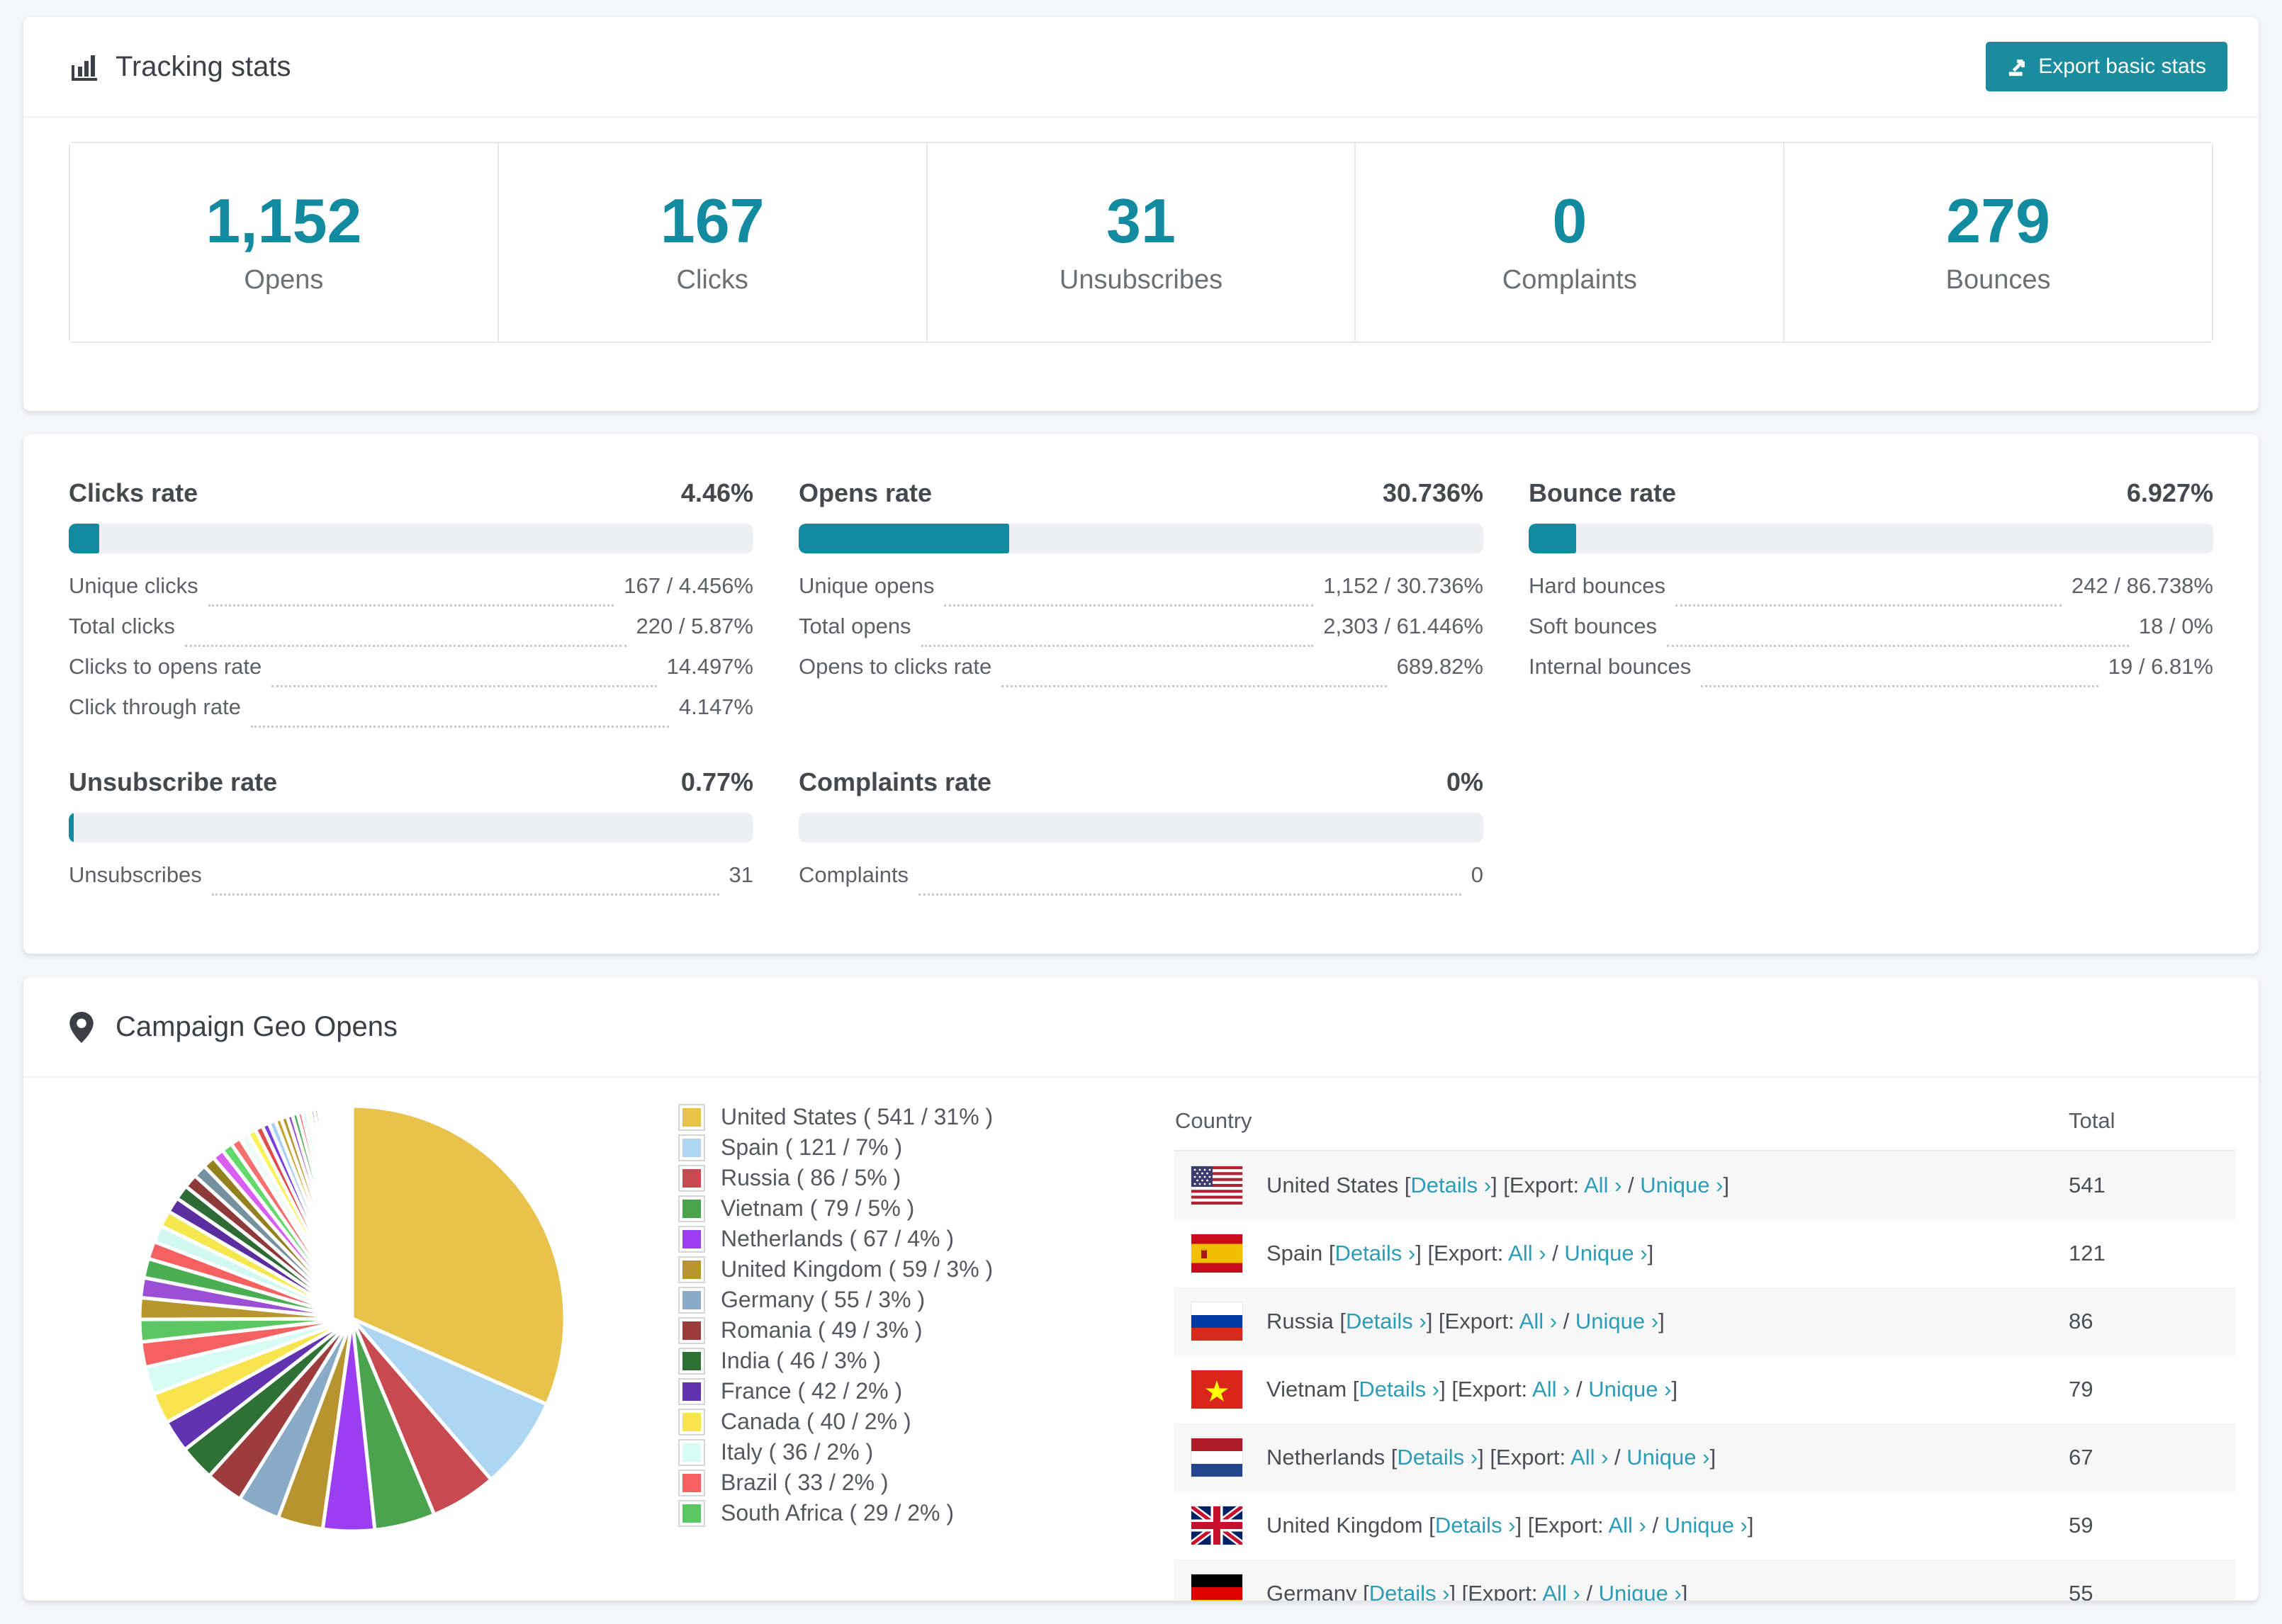 The height and width of the screenshot is (1624, 2282). I want to click on geo-pie-chart, so click(352, 1319).